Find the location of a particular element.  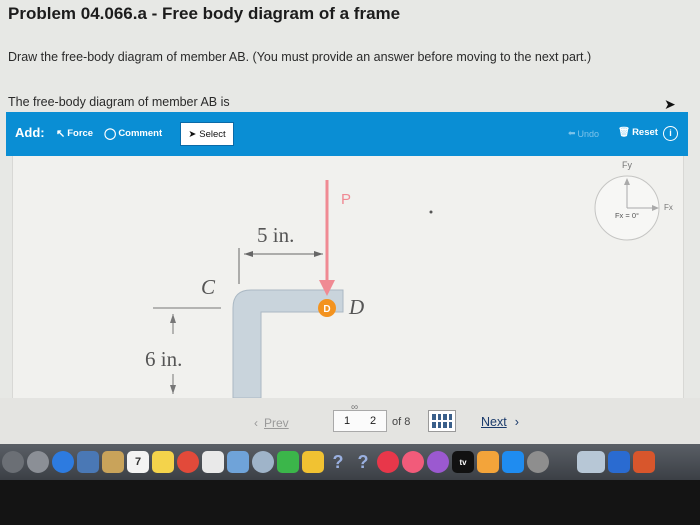

siri-icon is located at coordinates (13, 462).